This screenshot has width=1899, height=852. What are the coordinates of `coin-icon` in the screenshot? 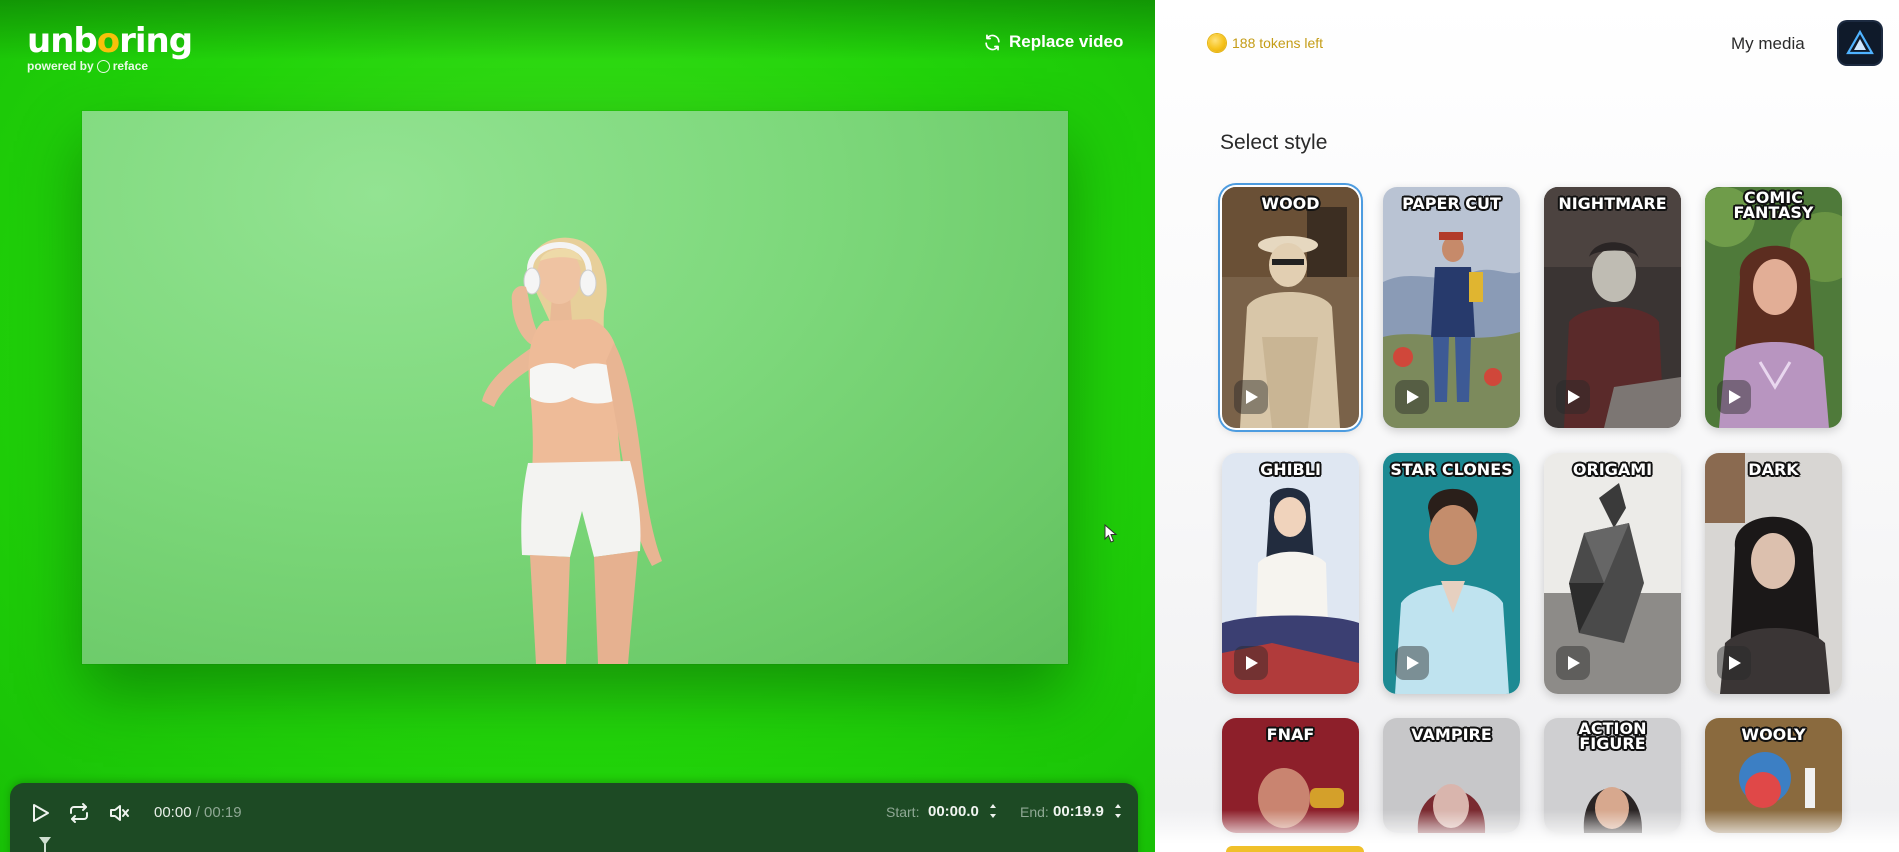 It's located at (1217, 43).